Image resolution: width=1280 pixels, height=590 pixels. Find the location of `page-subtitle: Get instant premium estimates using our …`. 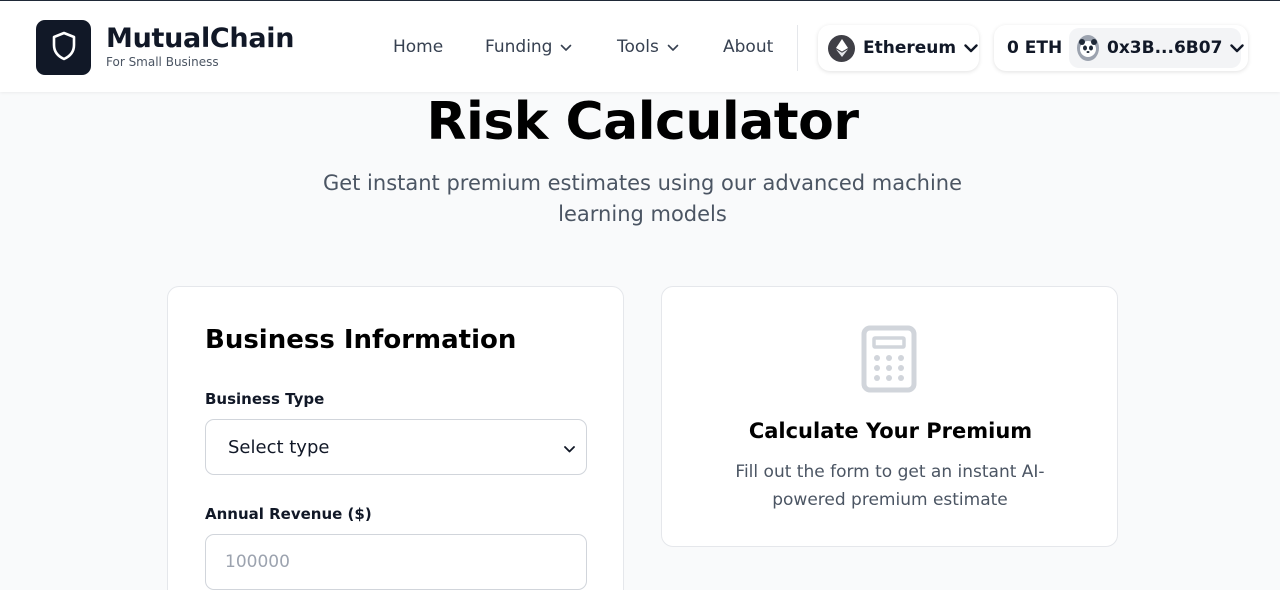

page-subtitle: Get instant premium estimates using our … is located at coordinates (642, 198).